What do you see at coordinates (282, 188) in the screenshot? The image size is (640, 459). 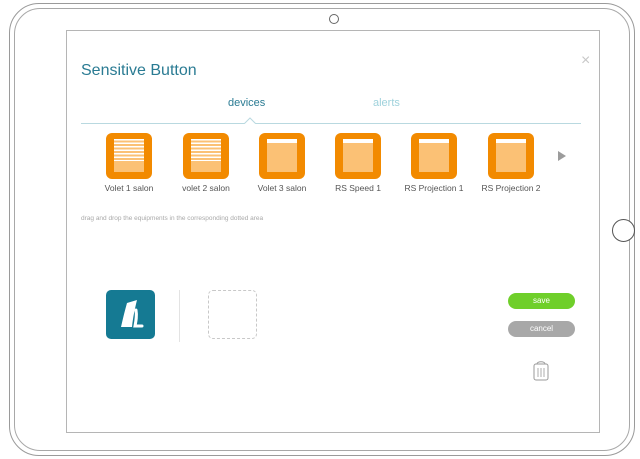 I see `device-label: Volet 3 salon` at bounding box center [282, 188].